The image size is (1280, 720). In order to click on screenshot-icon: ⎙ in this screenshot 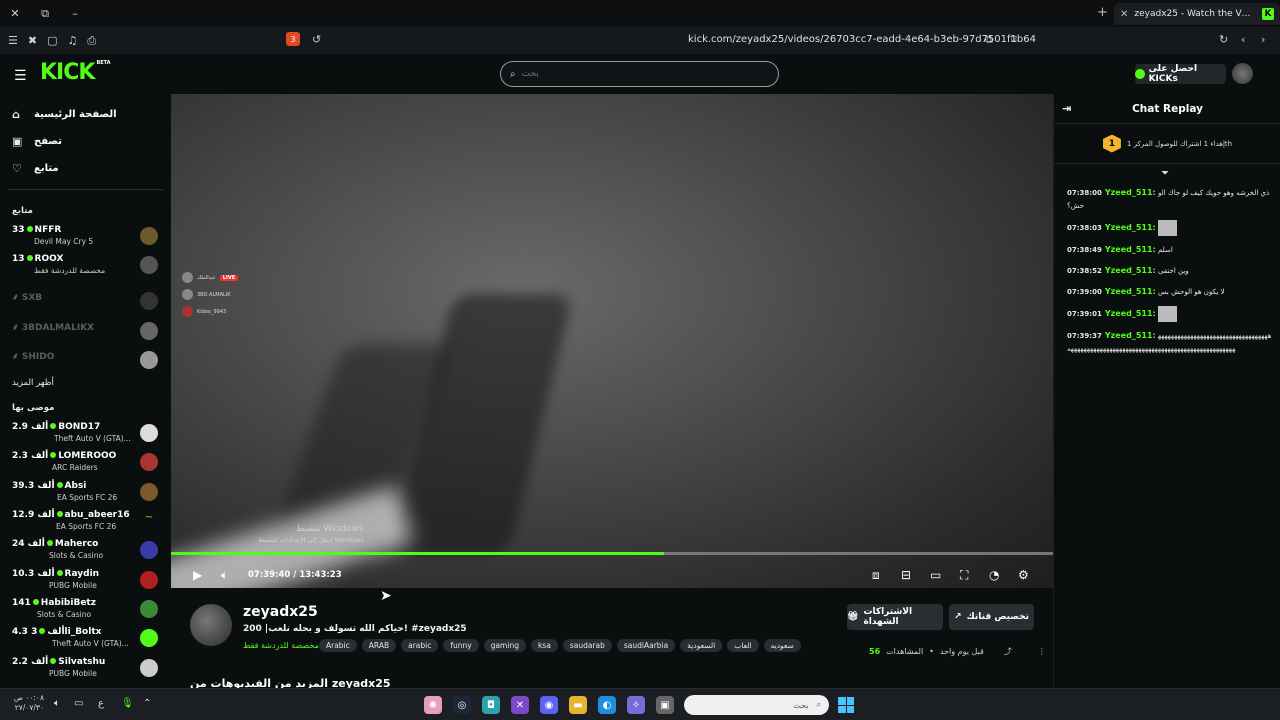, I will do `click(91, 41)`.